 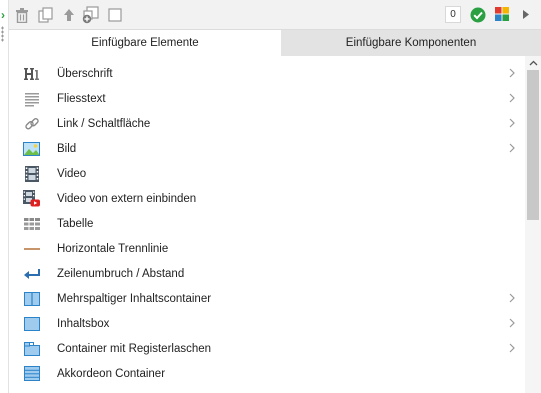 What do you see at coordinates (72, 173) in the screenshot?
I see `list-item-label: Video` at bounding box center [72, 173].